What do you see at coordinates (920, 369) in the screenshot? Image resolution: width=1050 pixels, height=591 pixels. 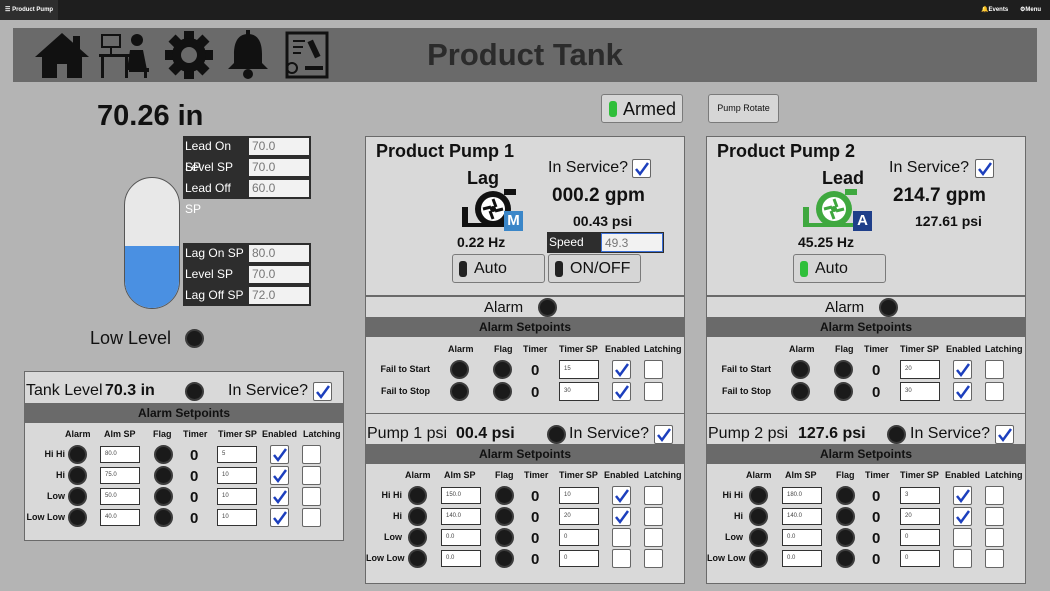 I see `fail-timer-sp-input: 20` at bounding box center [920, 369].